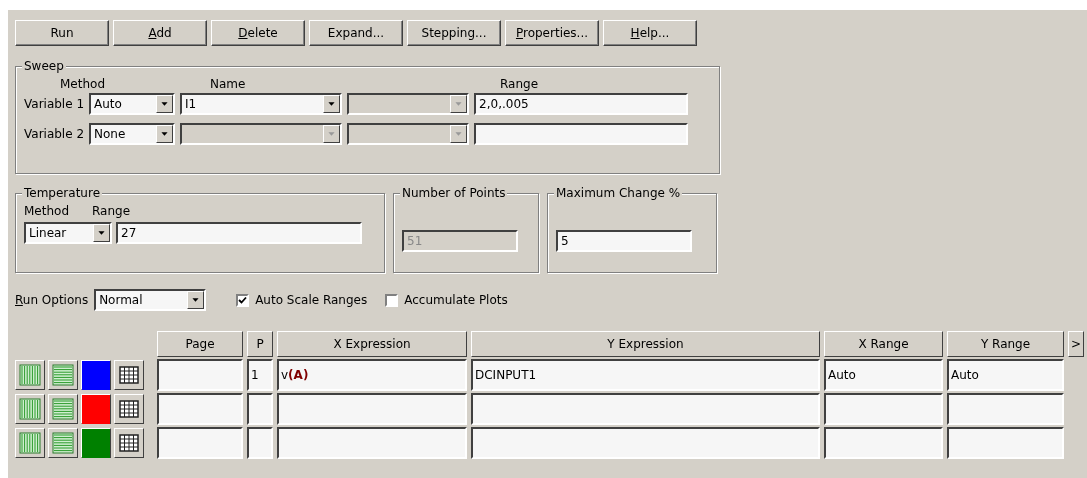 The height and width of the screenshot is (478, 1087). What do you see at coordinates (54, 104) in the screenshot?
I see `variable-label: Variable 1` at bounding box center [54, 104].